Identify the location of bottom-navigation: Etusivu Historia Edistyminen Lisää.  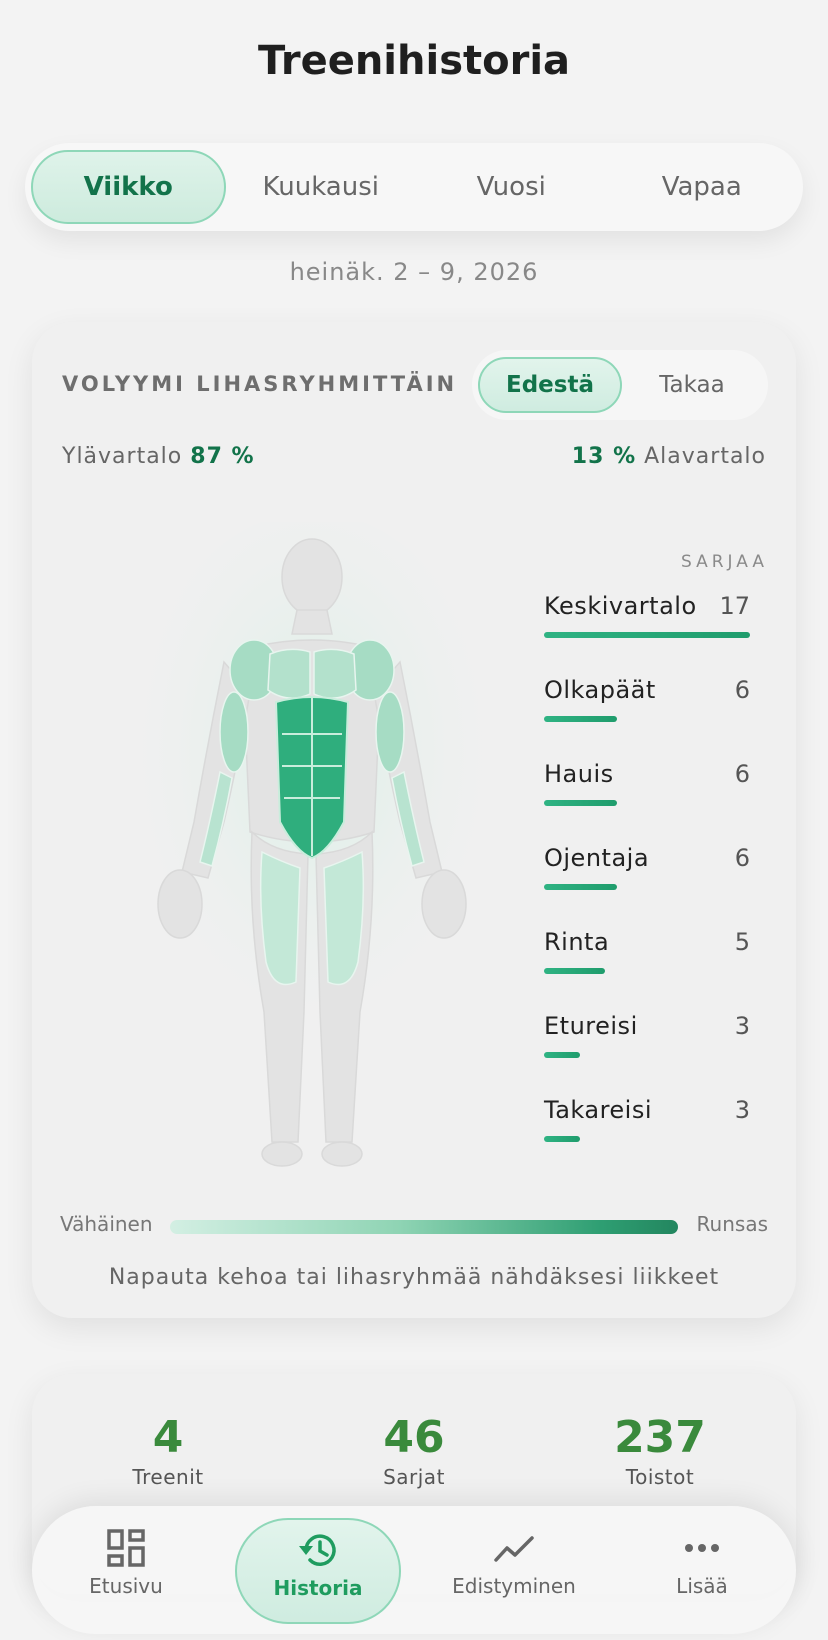
(414, 1570).